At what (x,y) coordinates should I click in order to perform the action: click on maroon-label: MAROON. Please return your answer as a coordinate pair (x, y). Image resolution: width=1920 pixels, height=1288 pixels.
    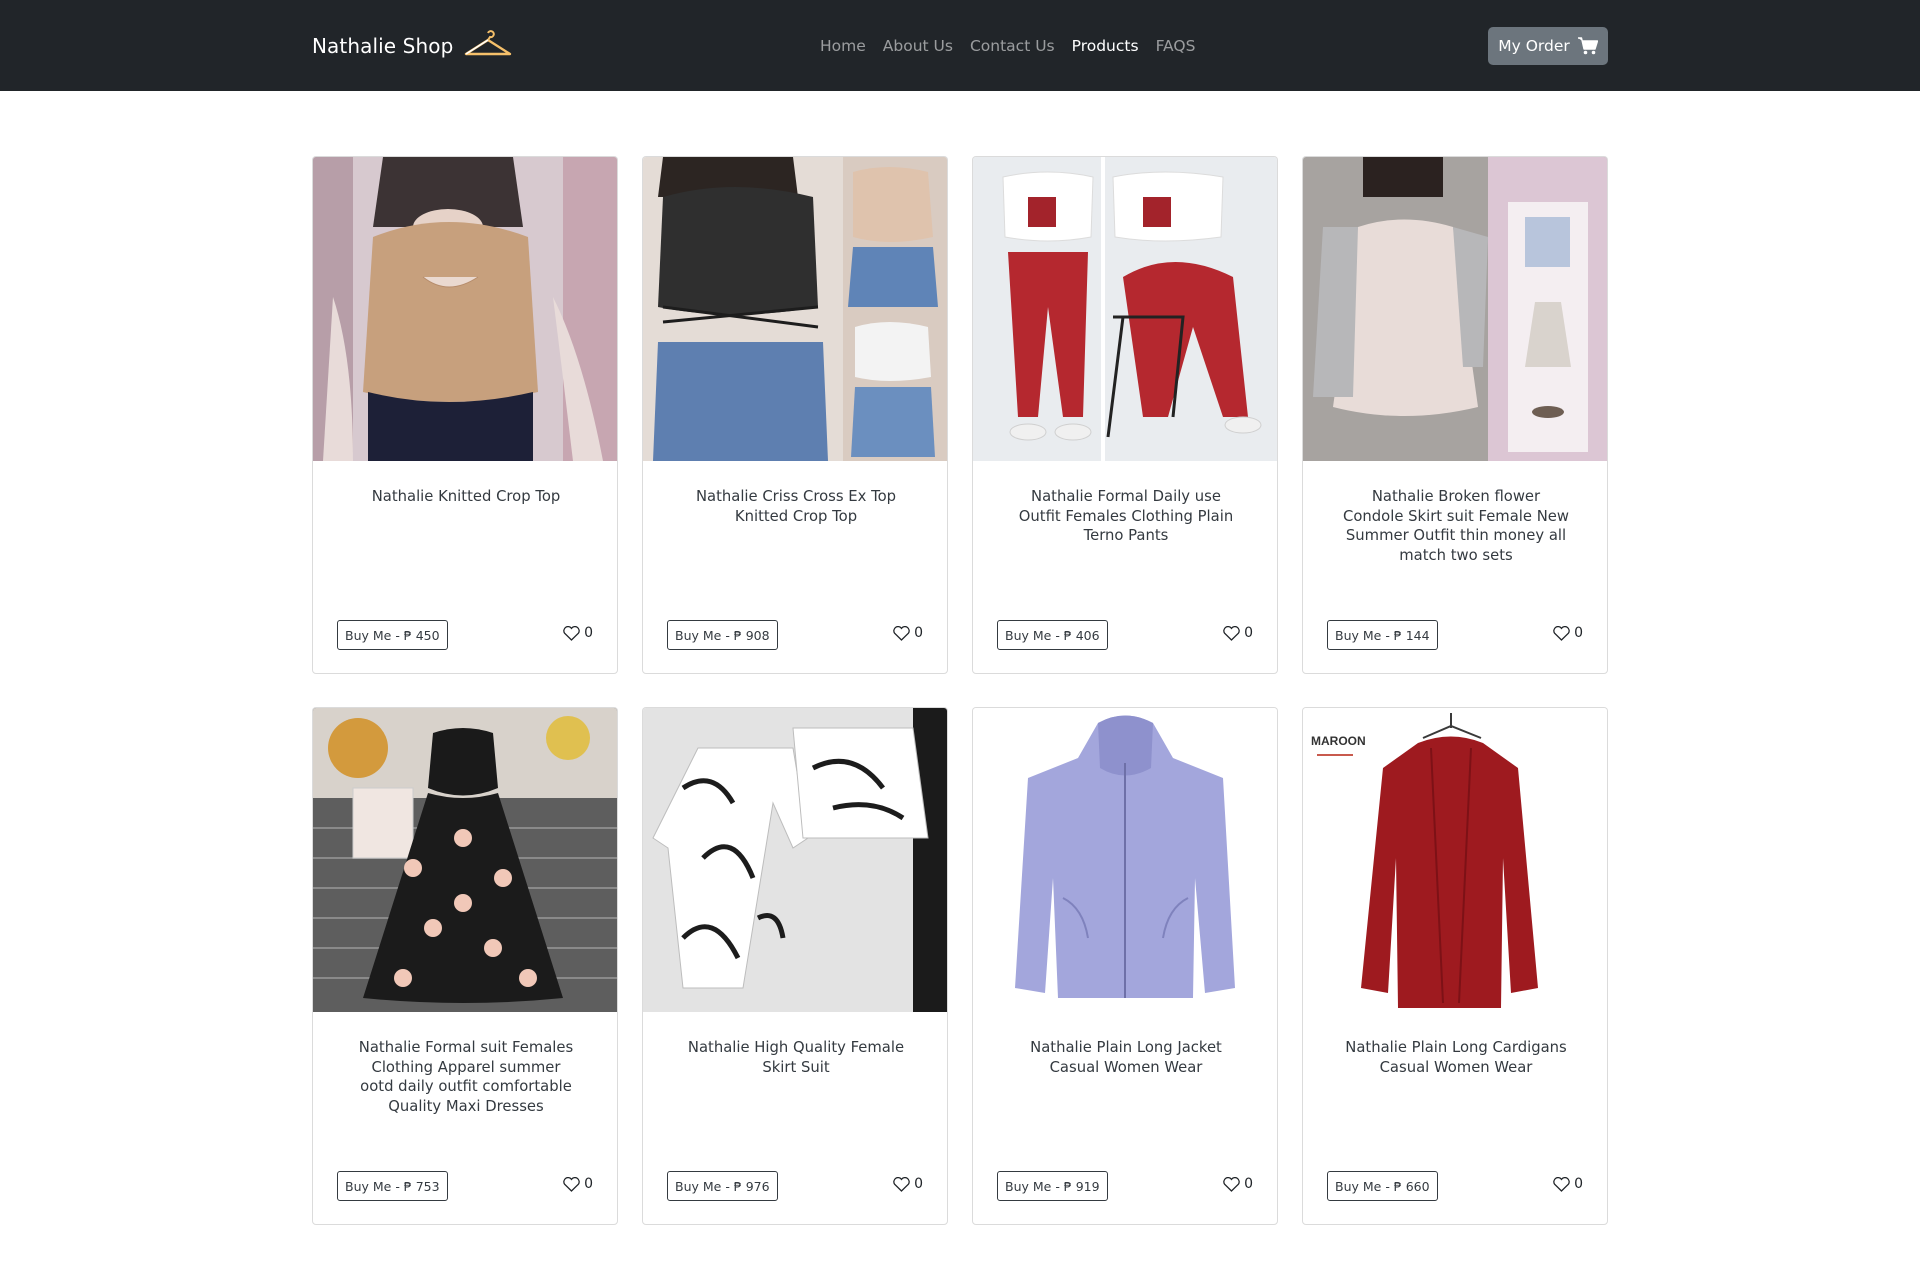
    Looking at the image, I should click on (1338, 741).